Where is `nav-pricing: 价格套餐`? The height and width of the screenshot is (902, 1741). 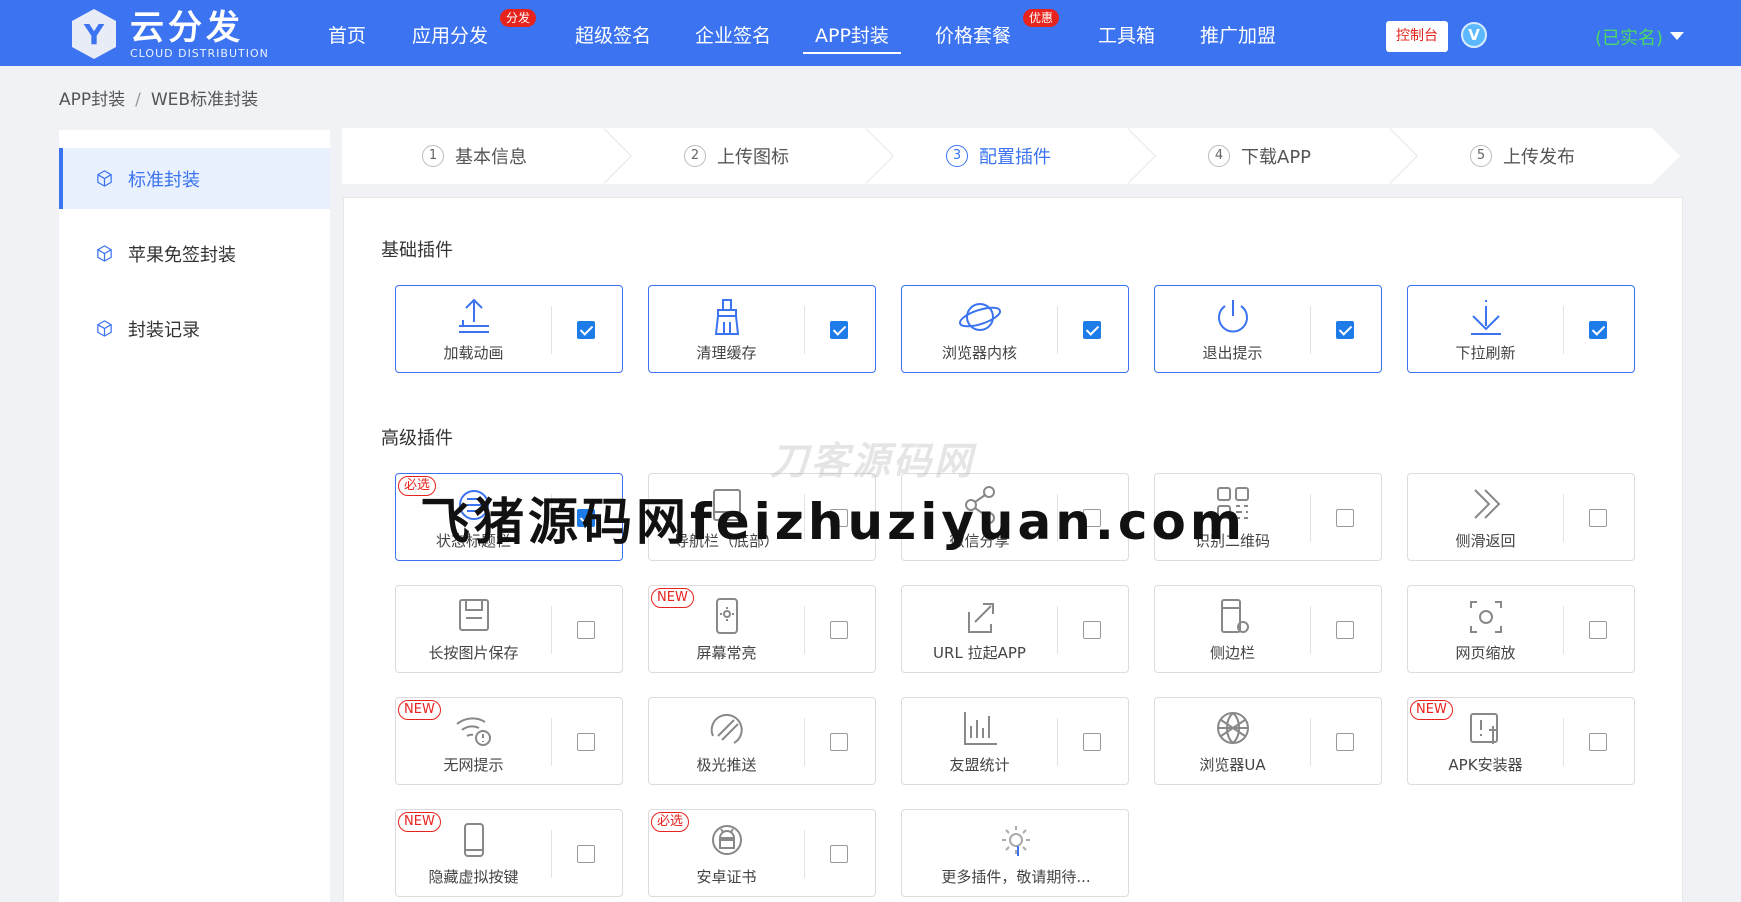
nav-pricing: 价格套餐 is located at coordinates (973, 33).